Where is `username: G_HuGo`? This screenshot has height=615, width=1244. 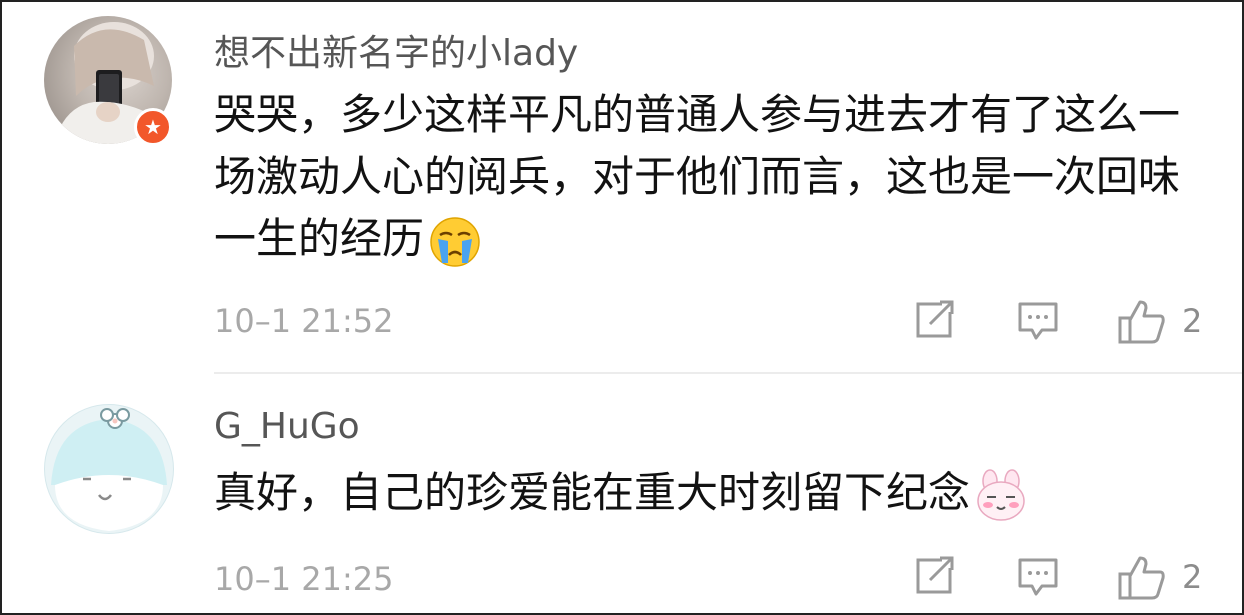 username: G_HuGo is located at coordinates (287, 426).